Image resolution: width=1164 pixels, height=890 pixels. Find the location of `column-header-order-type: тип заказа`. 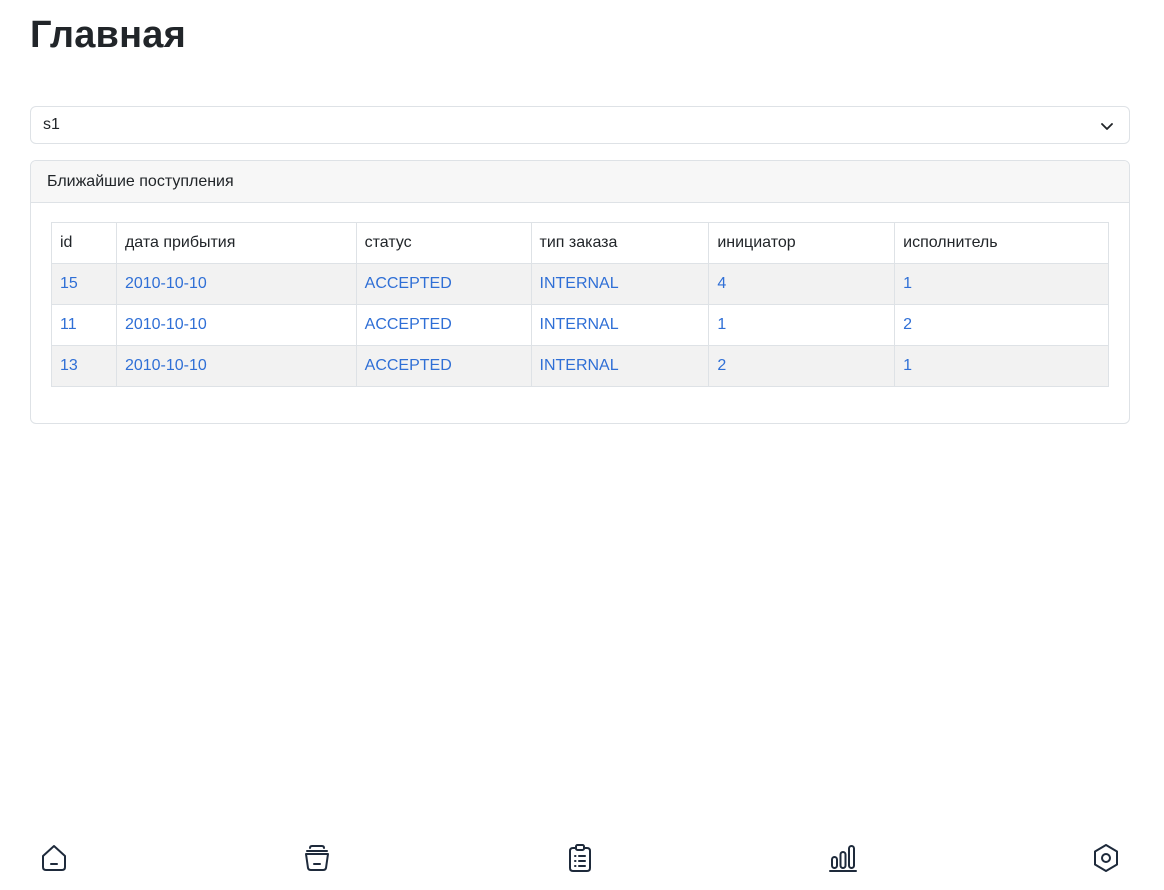

column-header-order-type: тип заказа is located at coordinates (620, 243).